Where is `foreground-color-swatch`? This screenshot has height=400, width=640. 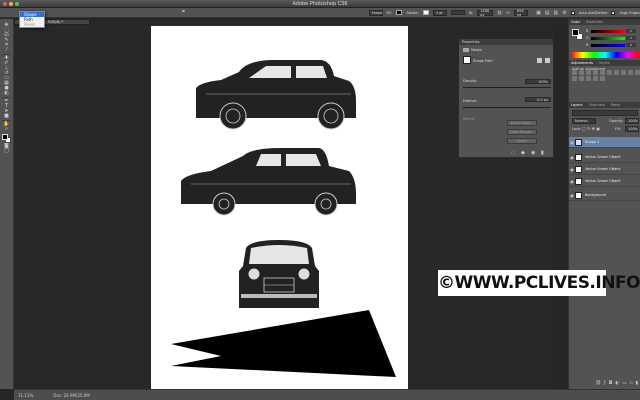 foreground-color-swatch is located at coordinates (5, 137).